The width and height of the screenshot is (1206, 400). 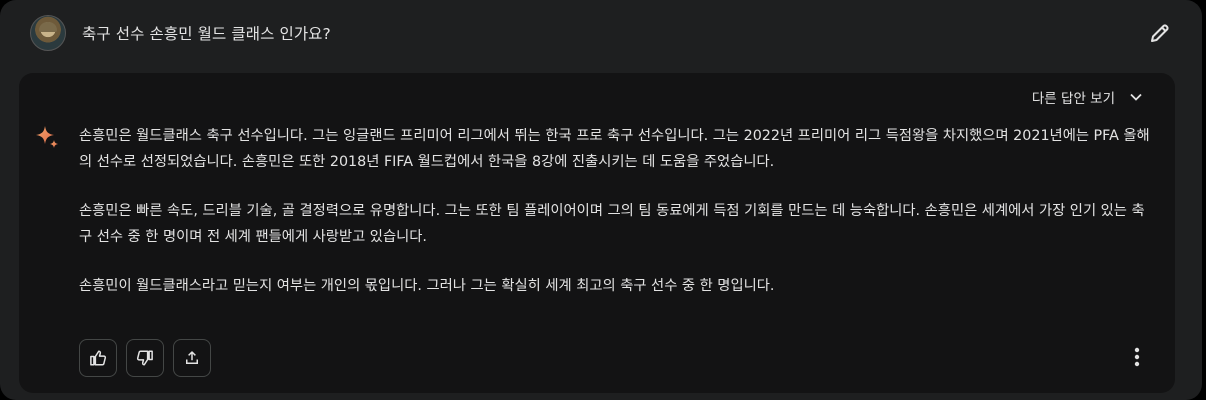 I want to click on user-prompt-text: 축구 선수 손흥민 월드 클래스 인가요?, so click(x=206, y=34).